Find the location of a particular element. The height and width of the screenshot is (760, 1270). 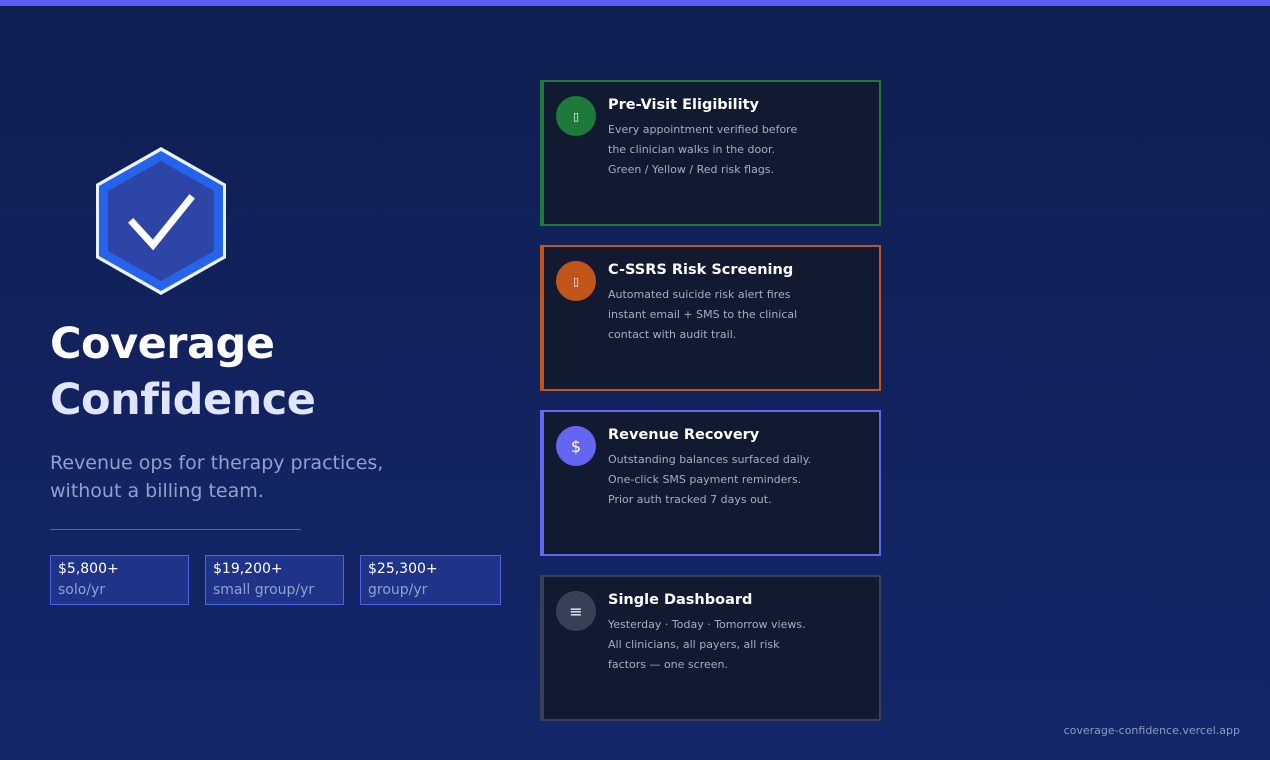

divider is located at coordinates (175, 529).